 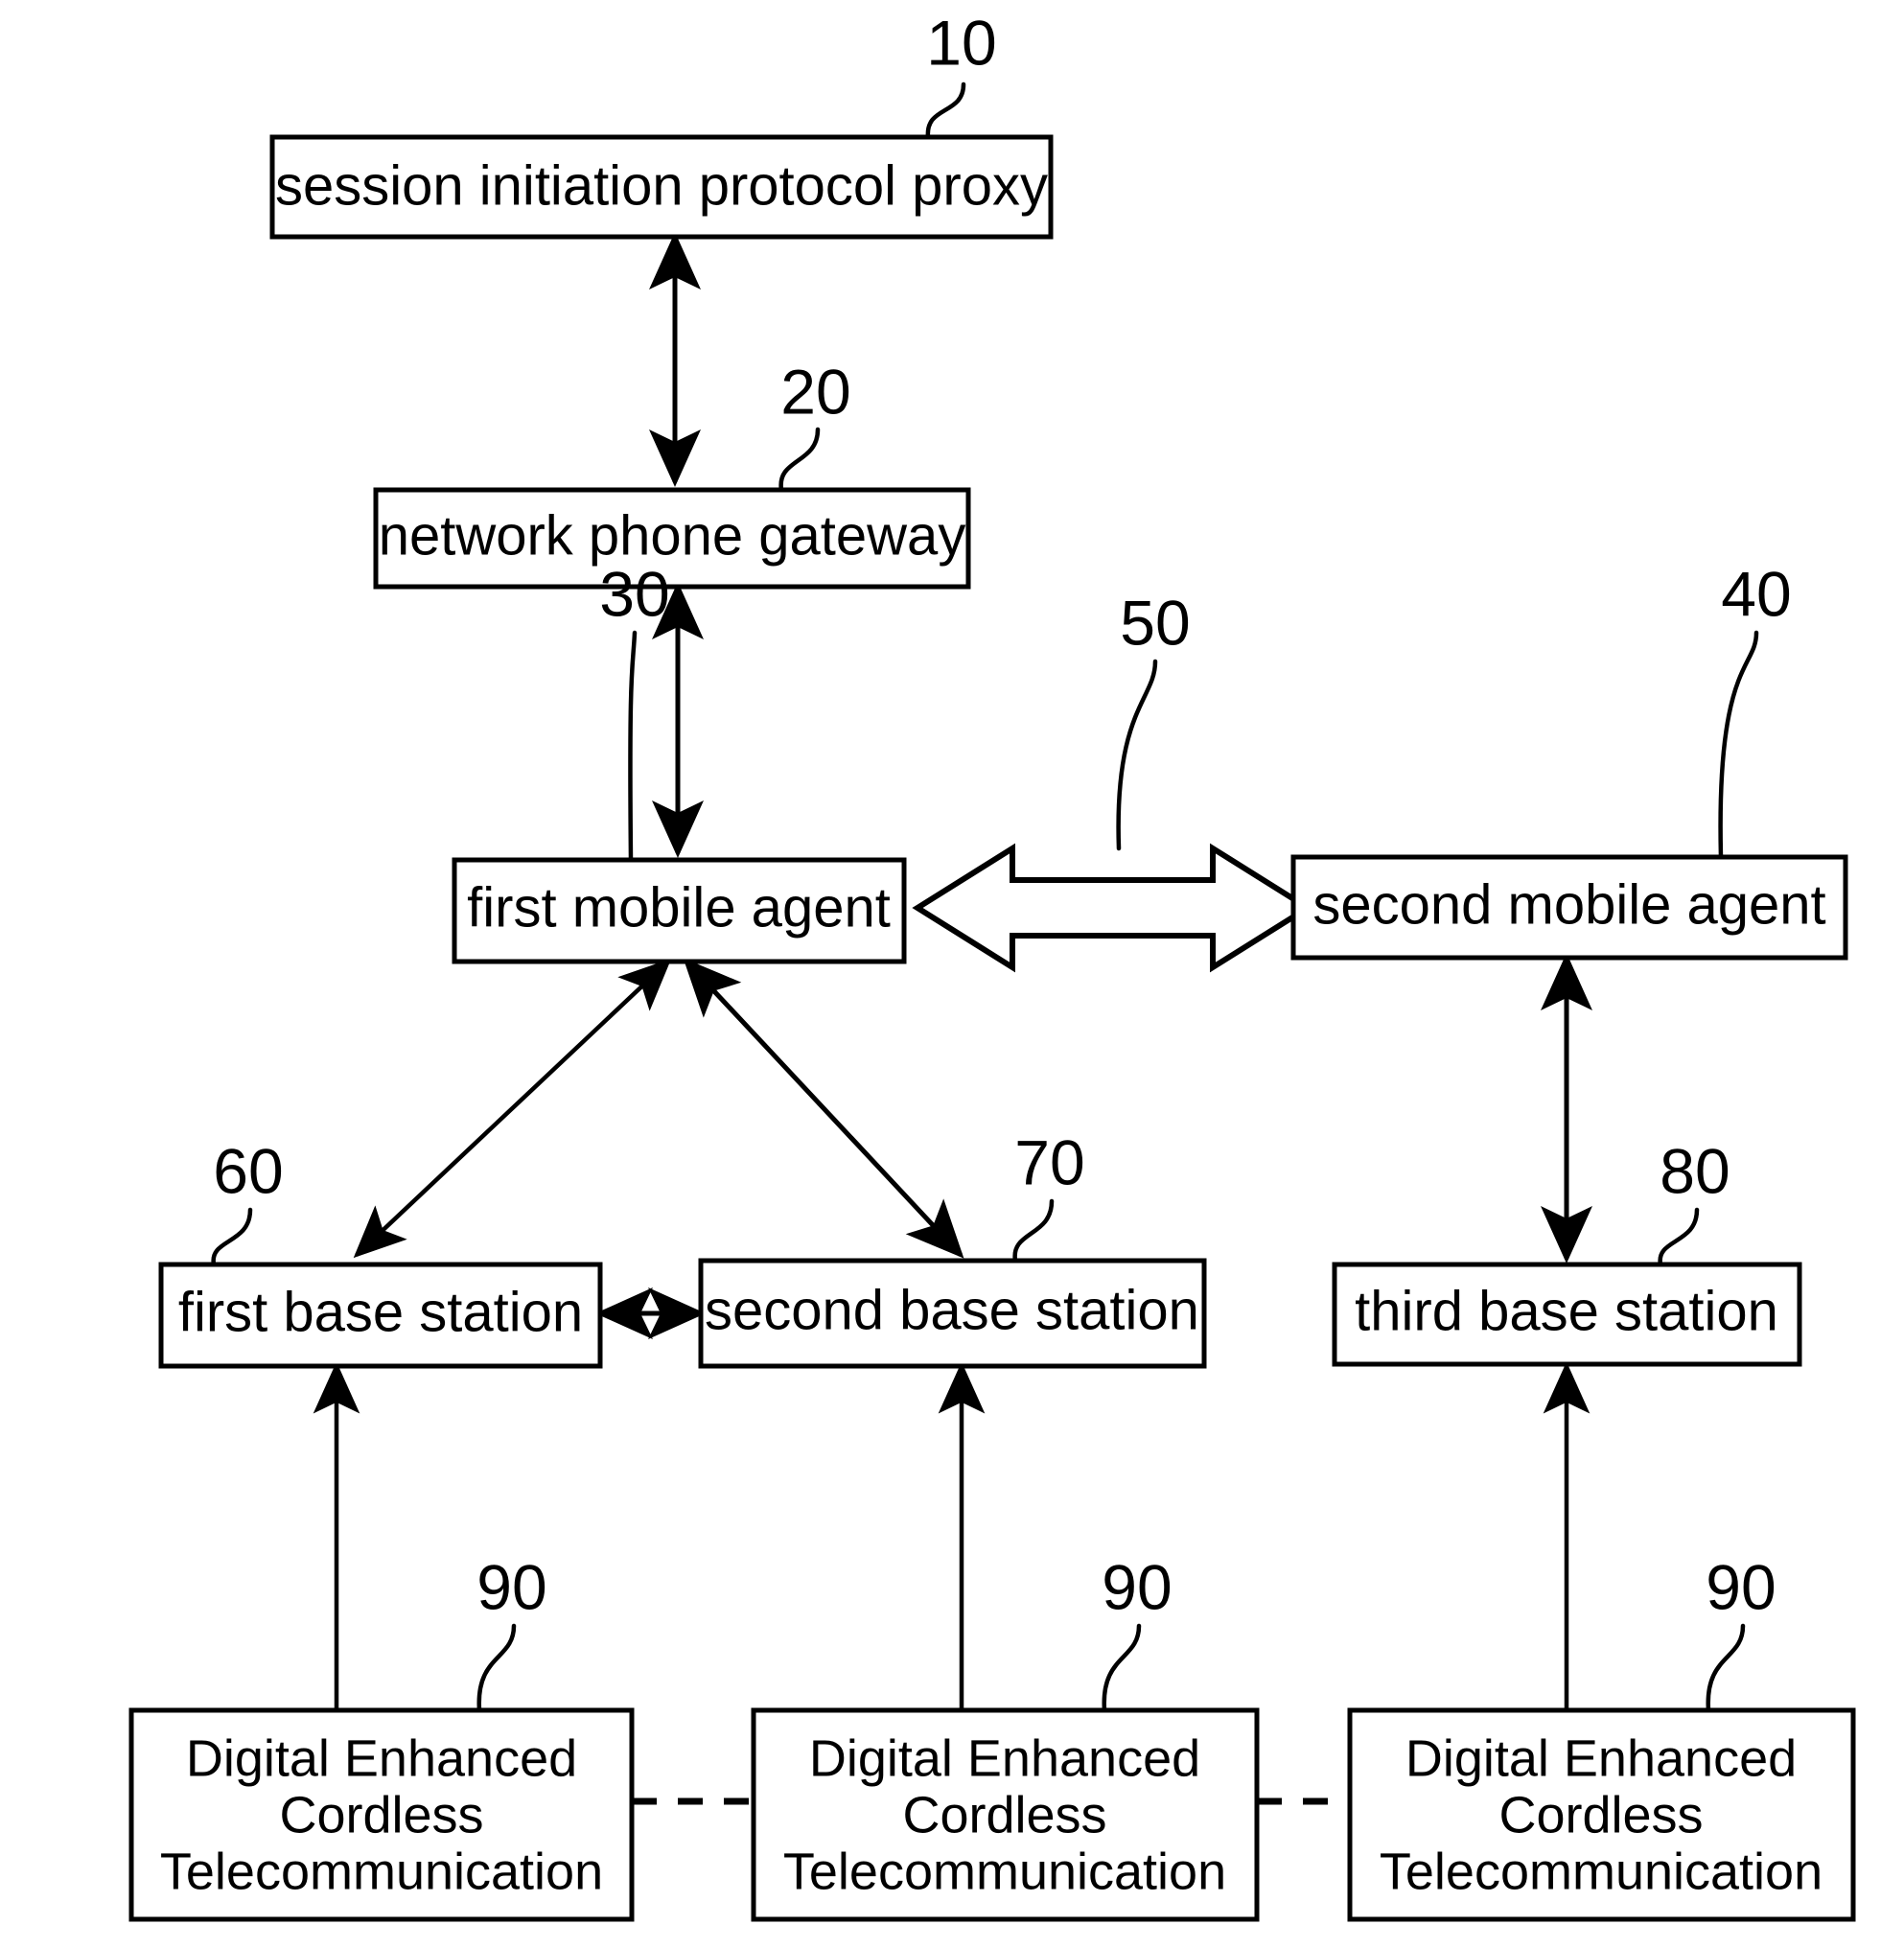 What do you see at coordinates (679, 907) in the screenshot?
I see `node-first-mobile-agent-label: first mobile agent` at bounding box center [679, 907].